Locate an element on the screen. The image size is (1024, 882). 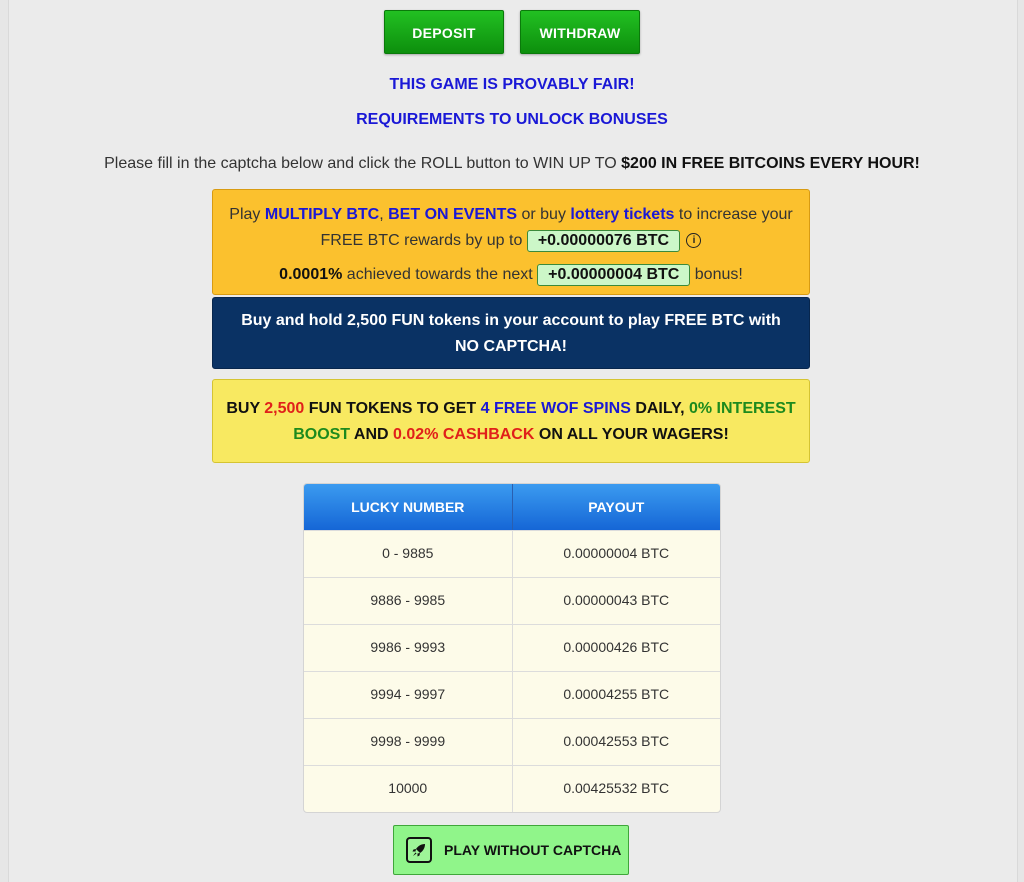
payout-cell: 0.00425532 BTC is located at coordinates (616, 789).